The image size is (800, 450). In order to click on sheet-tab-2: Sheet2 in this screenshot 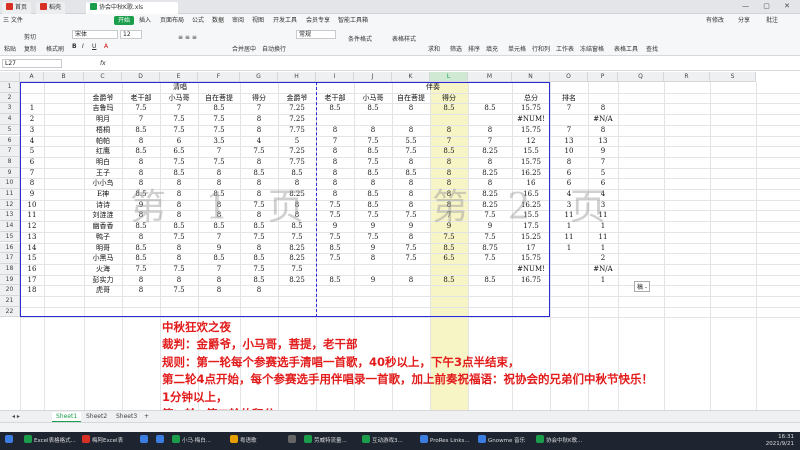, I will do `click(96, 417)`.